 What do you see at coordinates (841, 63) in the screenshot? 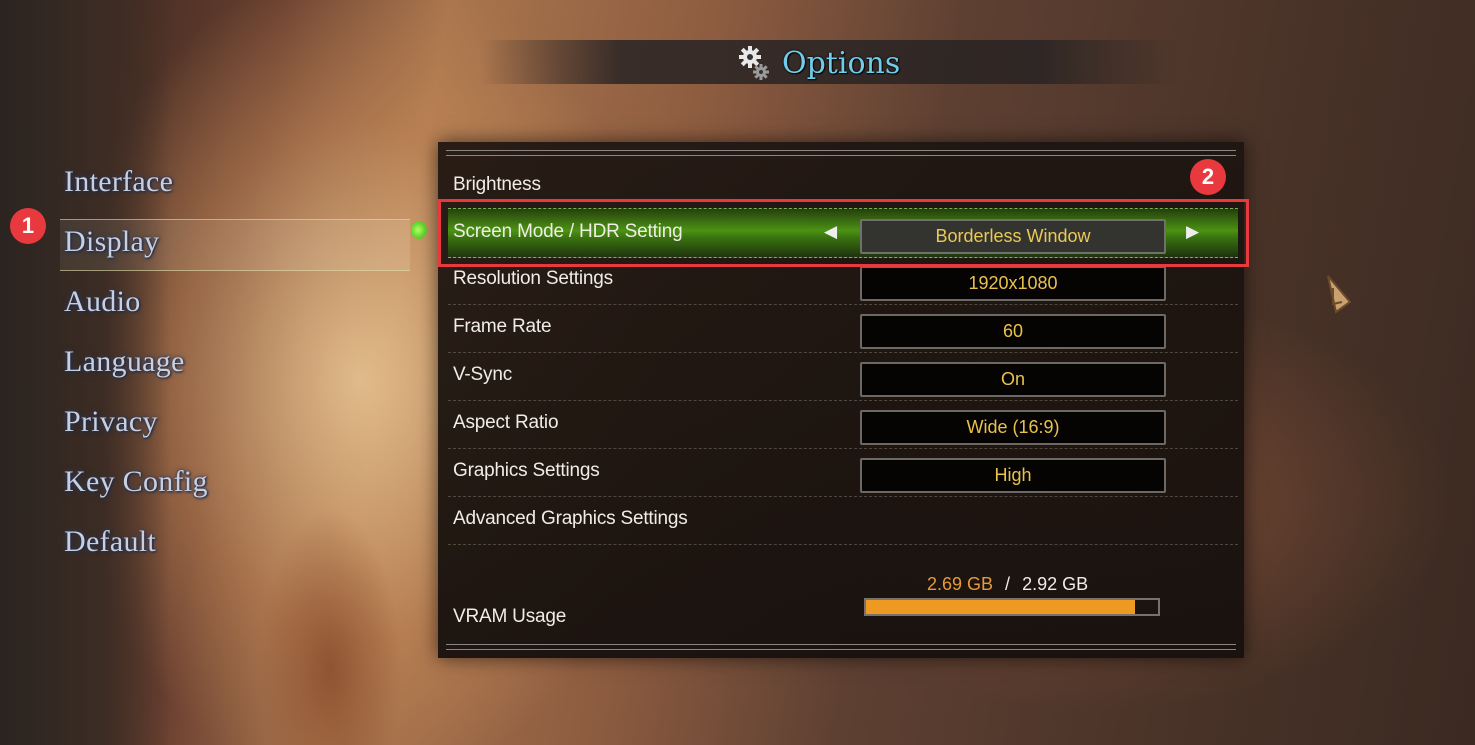
I see `options-title: Options` at bounding box center [841, 63].